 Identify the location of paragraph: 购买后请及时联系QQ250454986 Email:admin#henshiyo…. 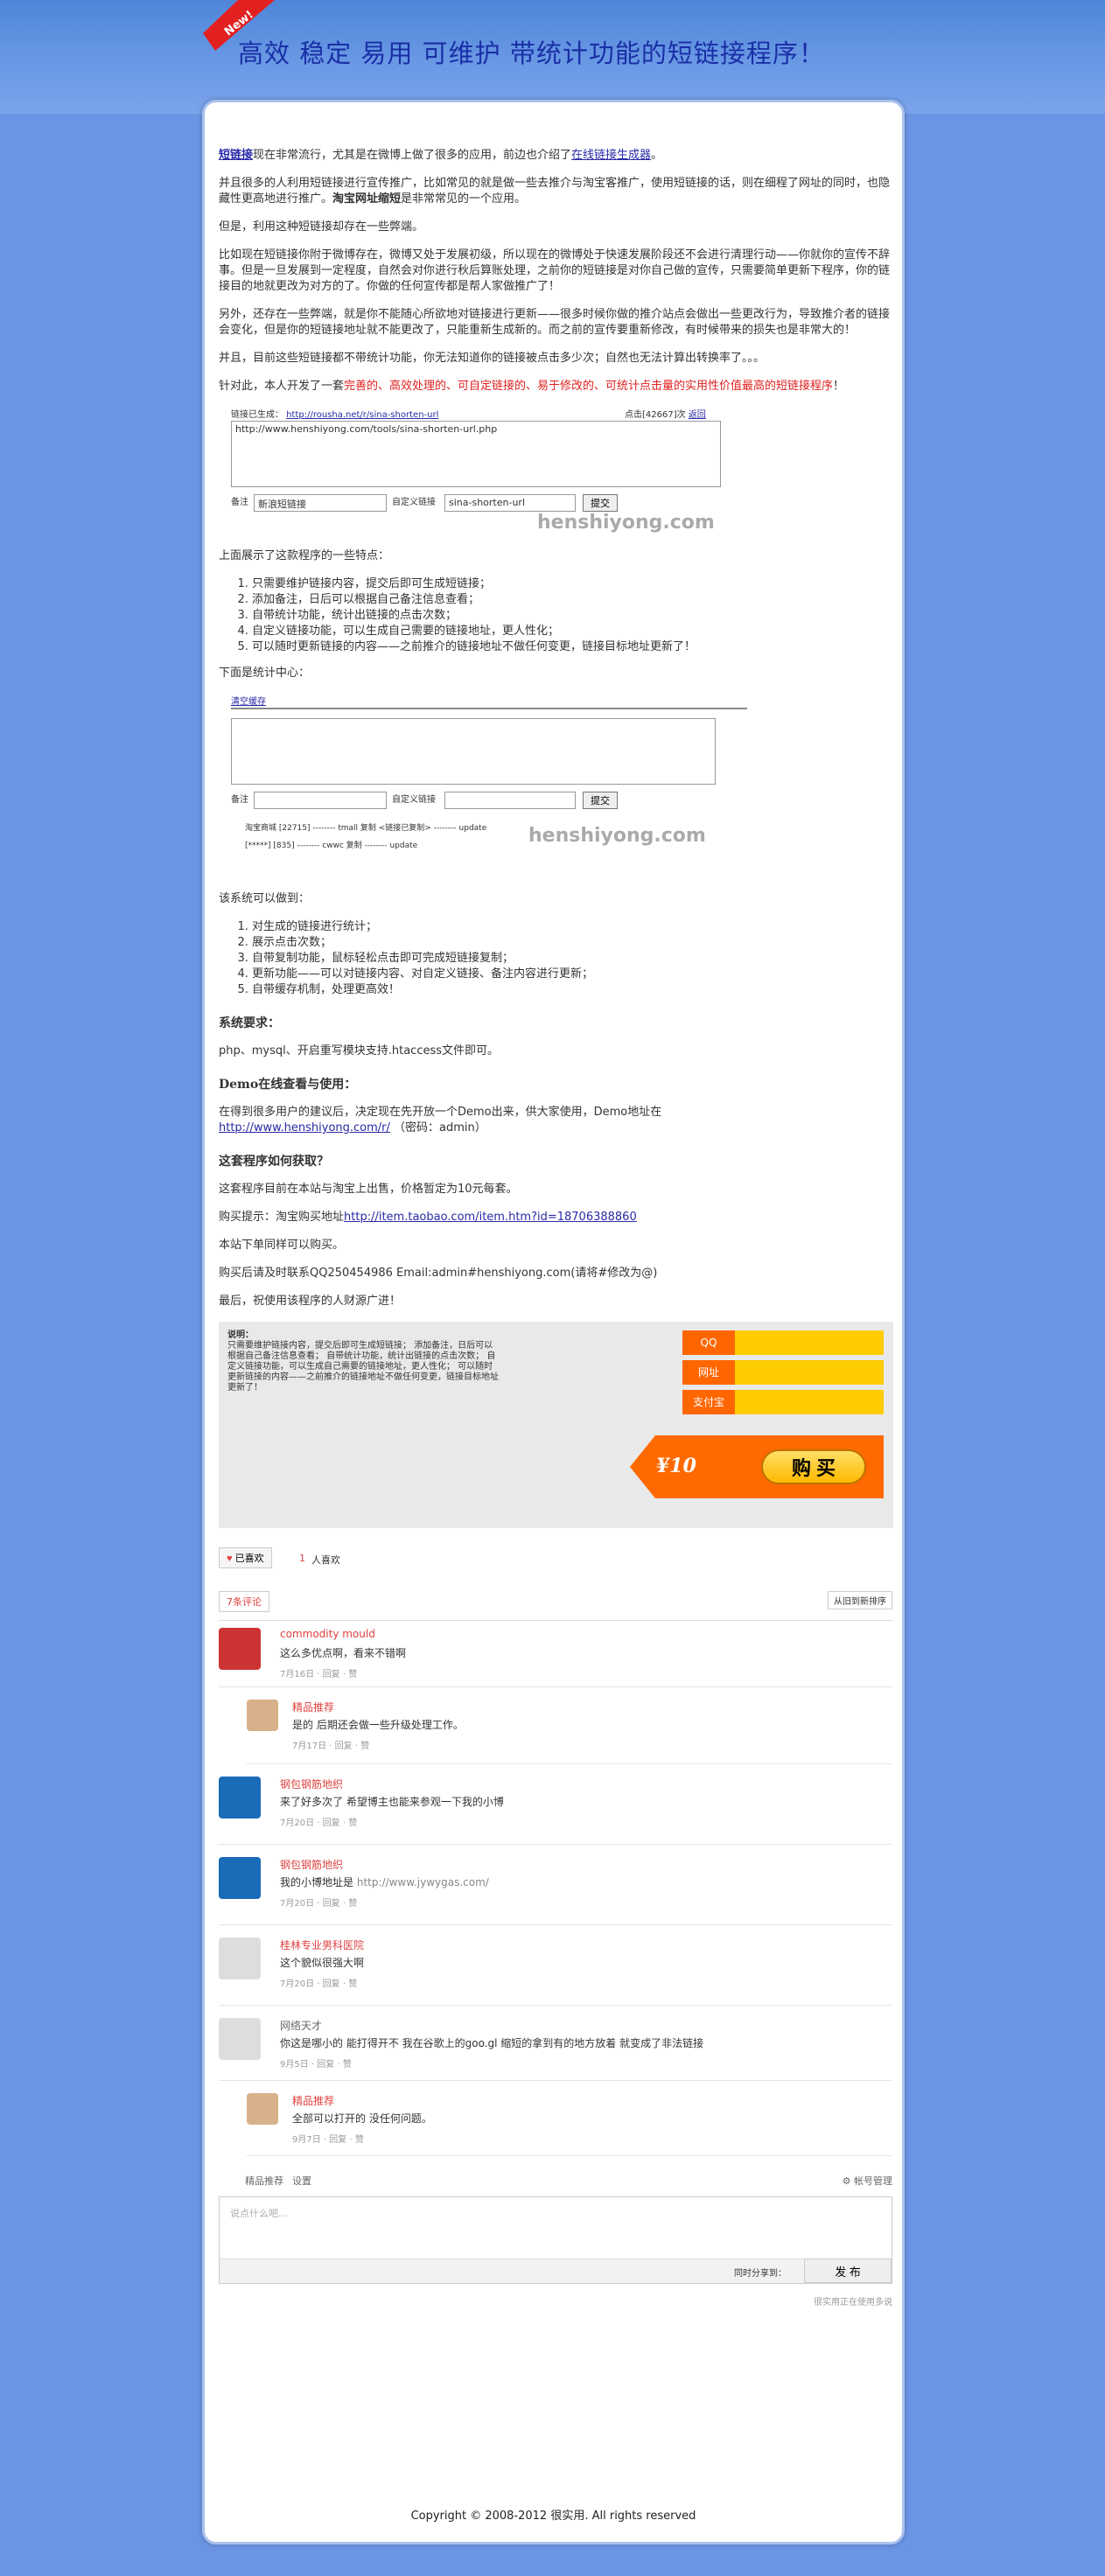
(438, 1273).